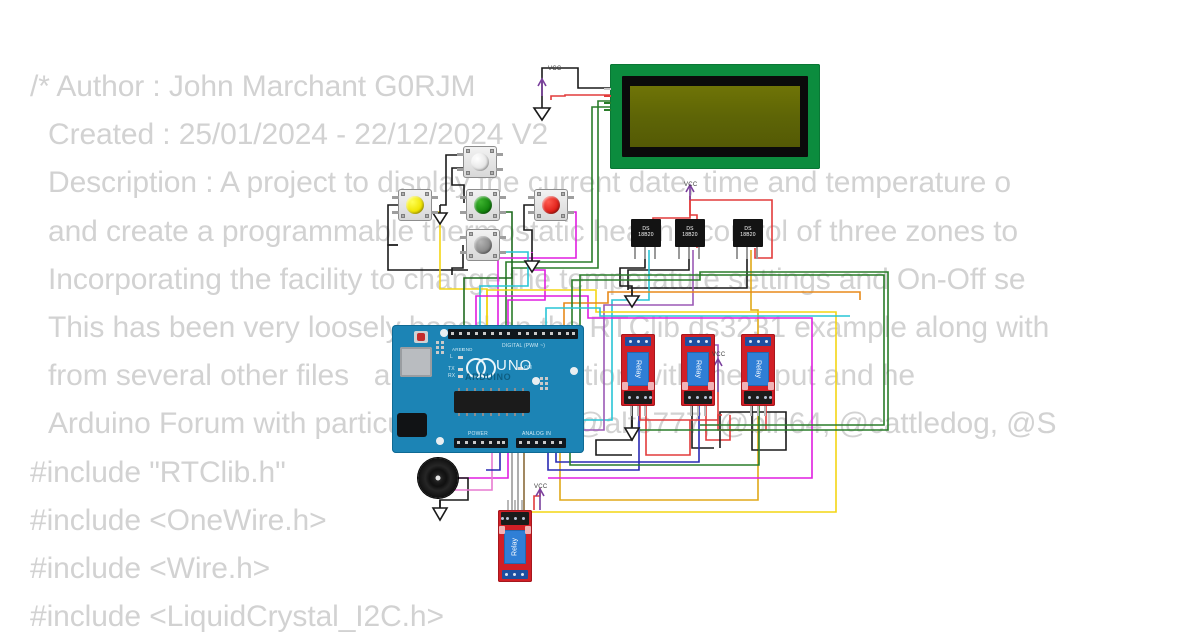 The width and height of the screenshot is (1200, 634). I want to click on pushbutton-green, so click(483, 205).